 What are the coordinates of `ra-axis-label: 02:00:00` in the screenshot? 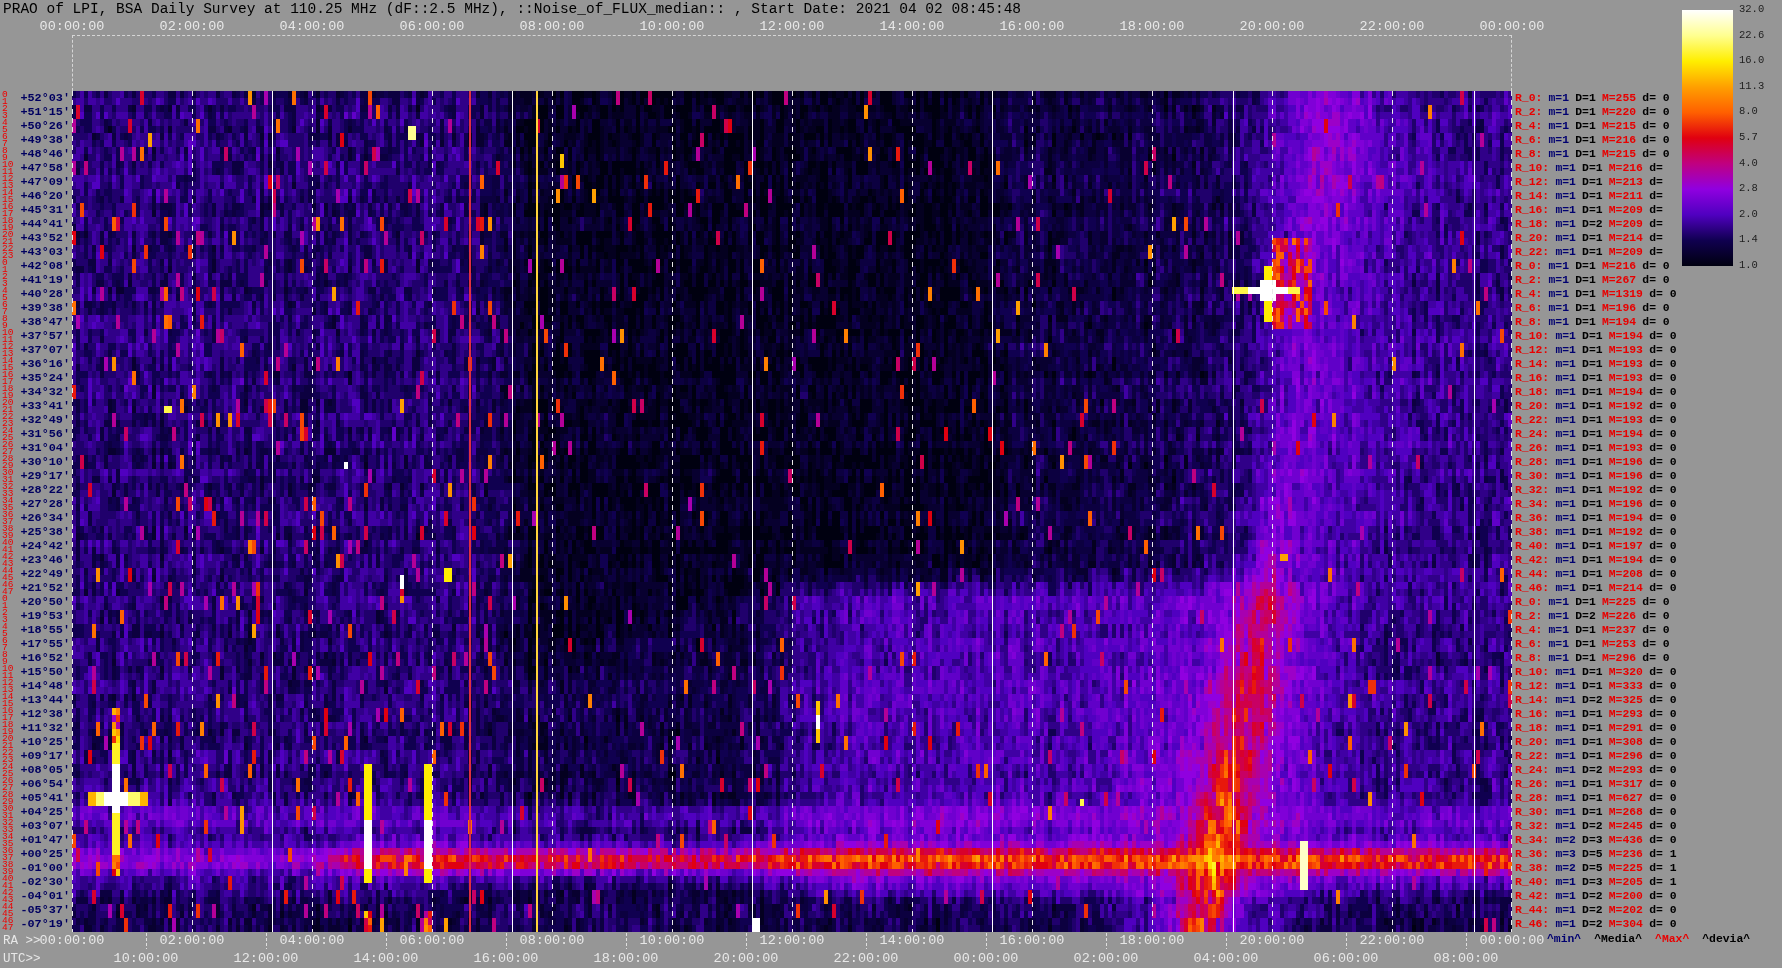 It's located at (192, 941).